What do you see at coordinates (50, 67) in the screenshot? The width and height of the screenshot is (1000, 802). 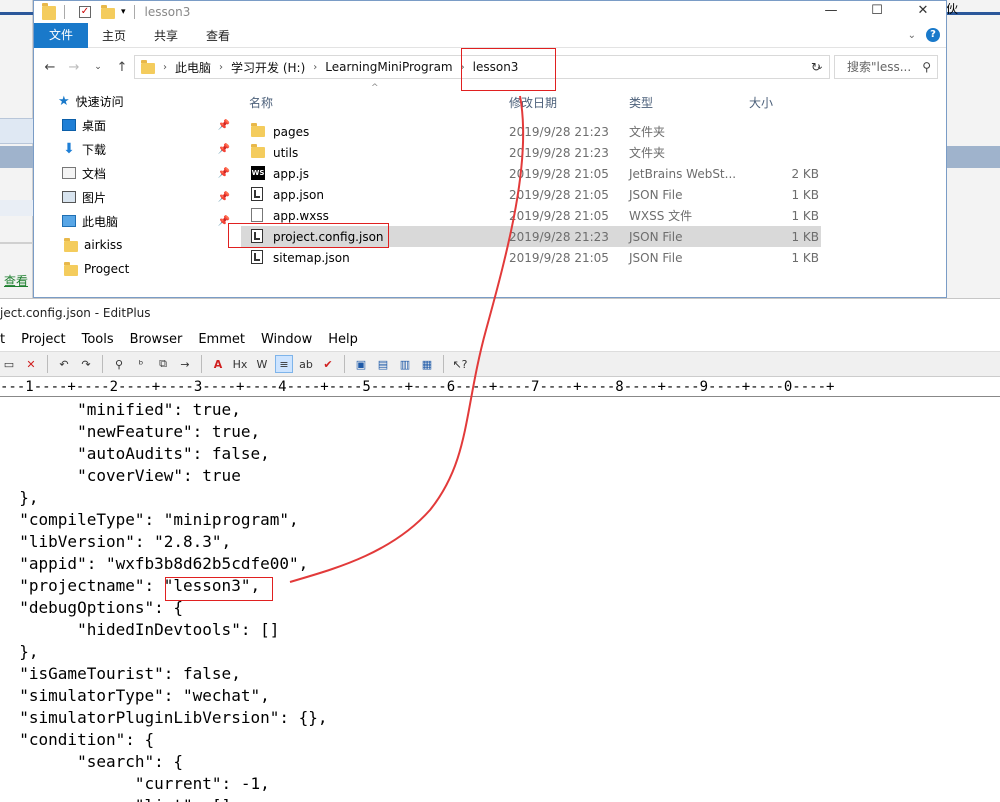 I see `back-arrow-icon: ←` at bounding box center [50, 67].